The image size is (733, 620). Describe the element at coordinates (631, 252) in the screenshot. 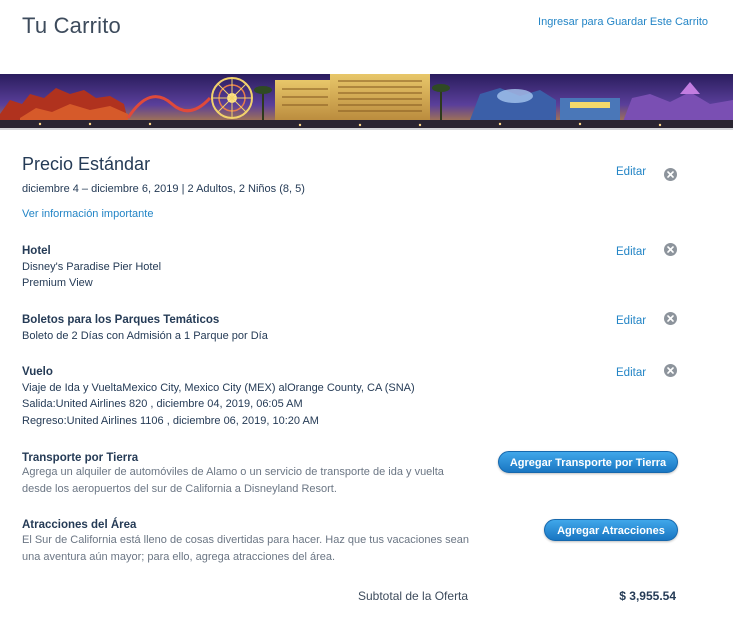

I see `edit-hotel-link: Editar` at that location.